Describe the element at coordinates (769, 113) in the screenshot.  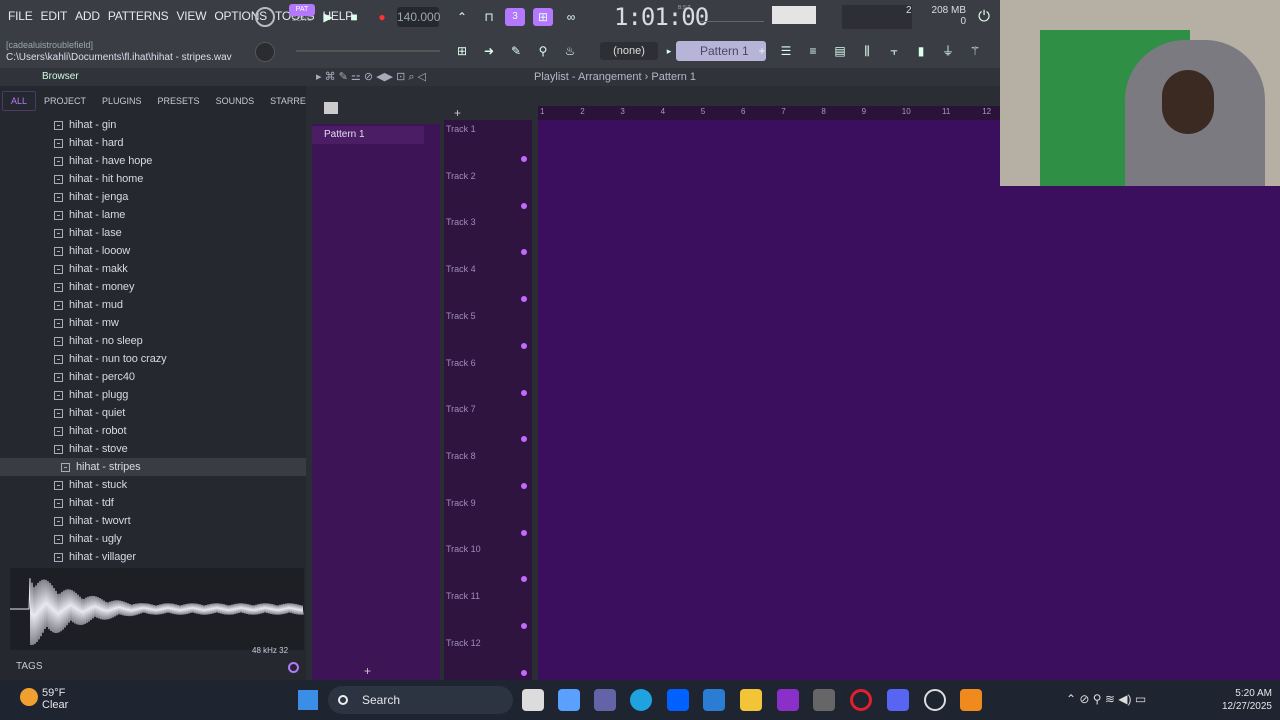
I see `timeline-ruler: 1 2 3 4 5 6 7 8 9 10 11 12` at that location.